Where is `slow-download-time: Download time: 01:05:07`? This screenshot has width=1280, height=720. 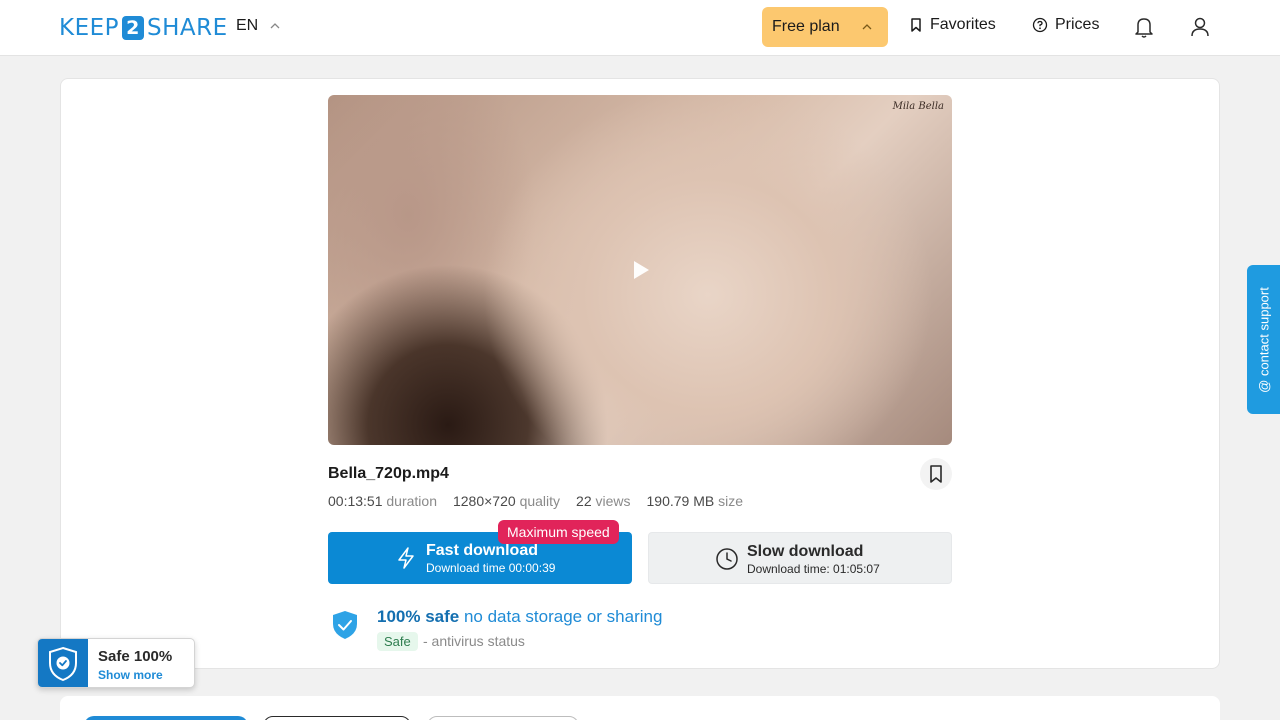
slow-download-time: Download time: 01:05:07 is located at coordinates (813, 569).